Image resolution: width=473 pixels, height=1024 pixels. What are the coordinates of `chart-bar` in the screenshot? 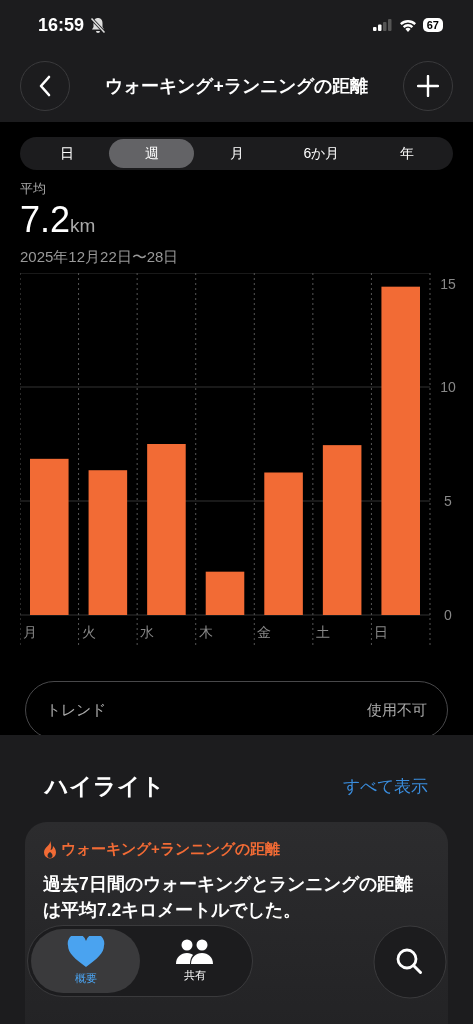 It's located at (225, 593).